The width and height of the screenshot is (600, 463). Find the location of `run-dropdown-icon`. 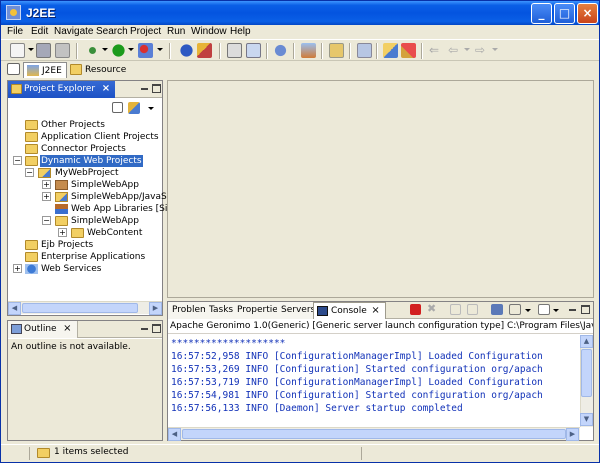

run-dropdown-icon is located at coordinates (131, 49).